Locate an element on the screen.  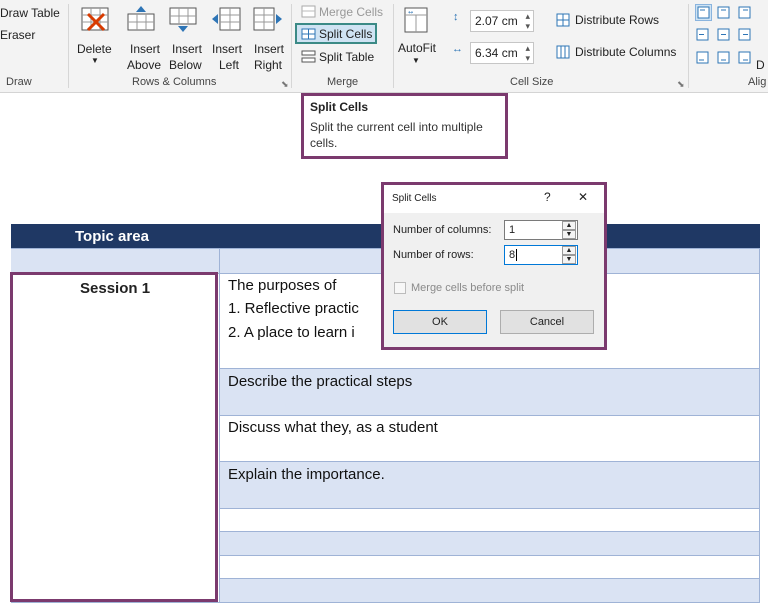
align-bottom-left-icon is located at coordinates (702, 57).